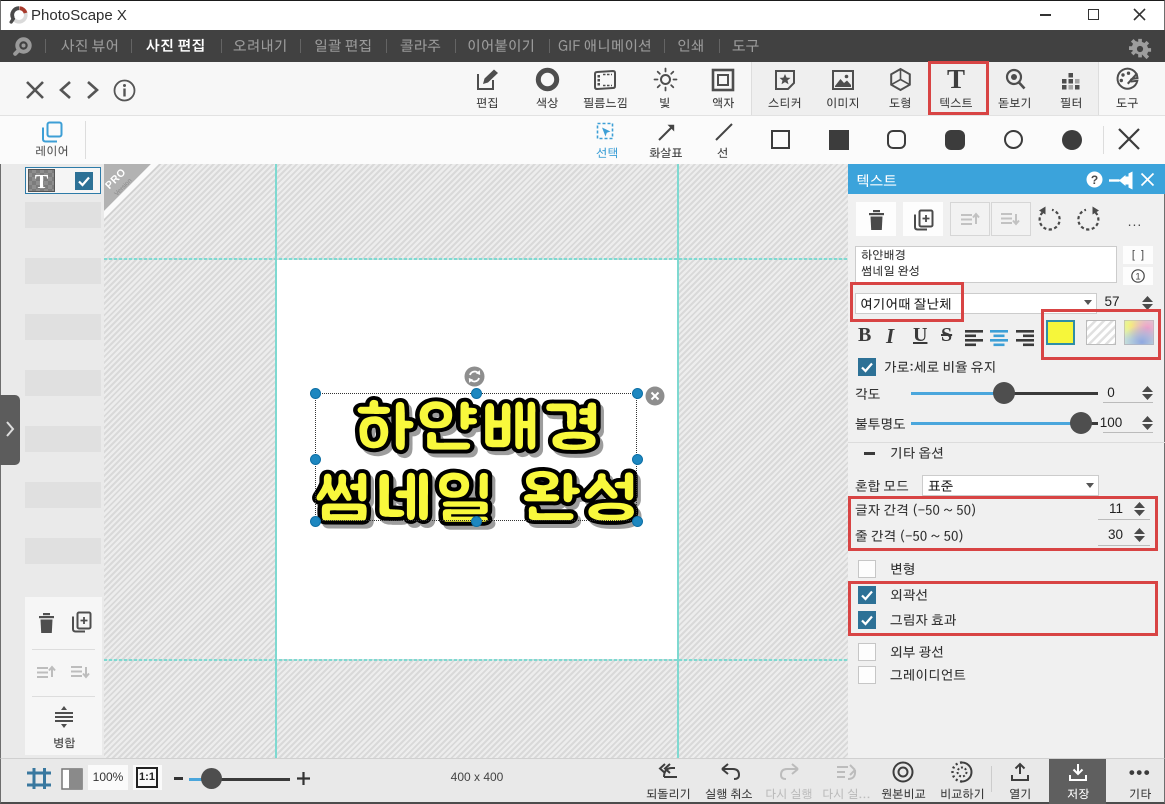  What do you see at coordinates (42, 182) in the screenshot?
I see `svg-text: T` at bounding box center [42, 182].